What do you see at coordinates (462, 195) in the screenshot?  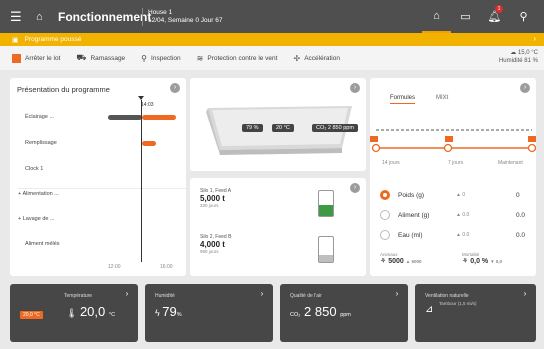 I see `feed-row-weight: Poids (g) ▲ 0 0` at bounding box center [462, 195].